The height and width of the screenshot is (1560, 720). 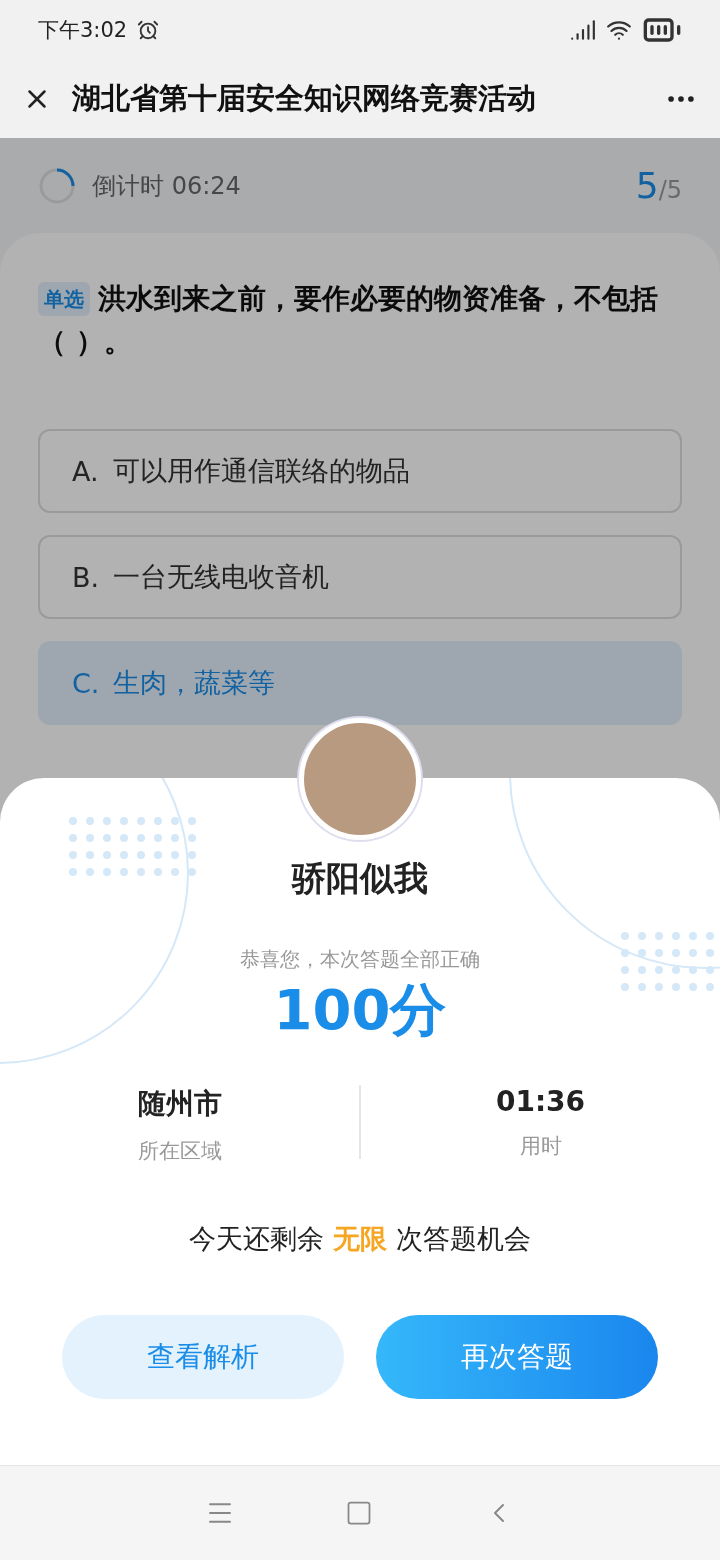 What do you see at coordinates (148, 30) in the screenshot?
I see `alarm-icon` at bounding box center [148, 30].